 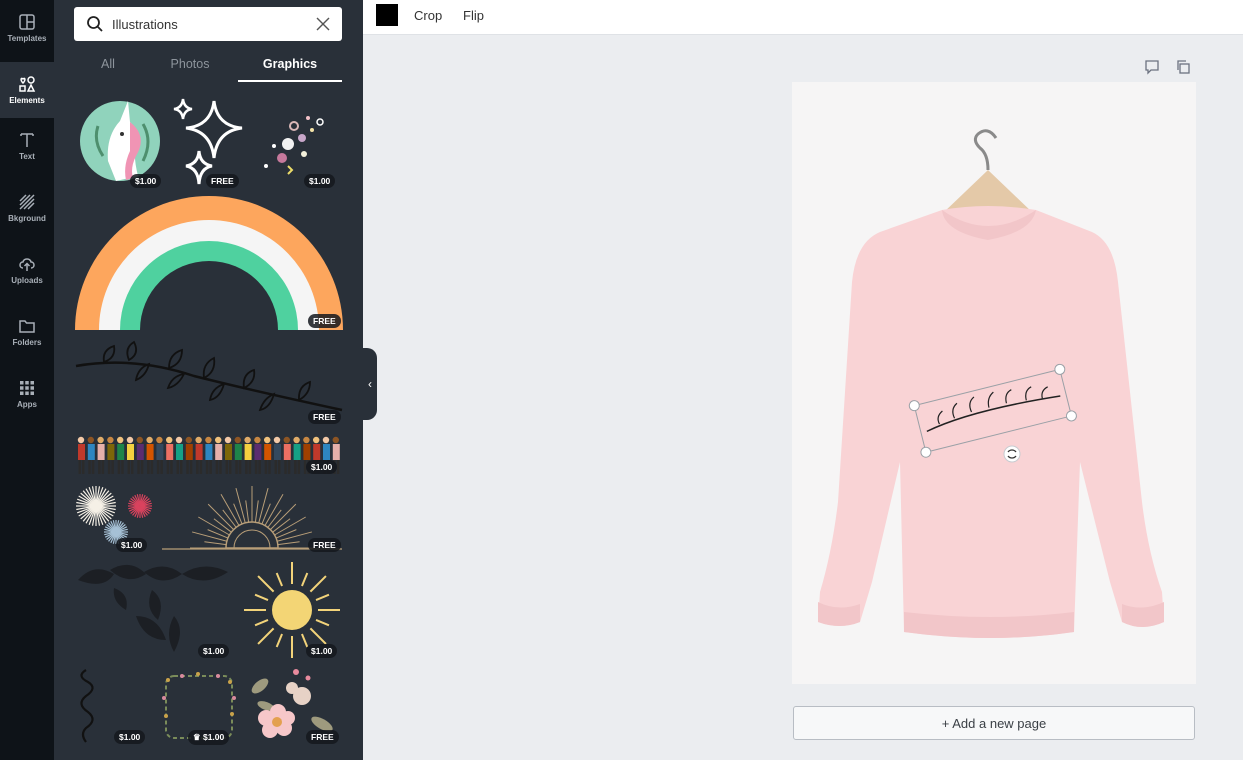 What do you see at coordinates (190, 66) in the screenshot?
I see `tab-photos: Photos` at bounding box center [190, 66].